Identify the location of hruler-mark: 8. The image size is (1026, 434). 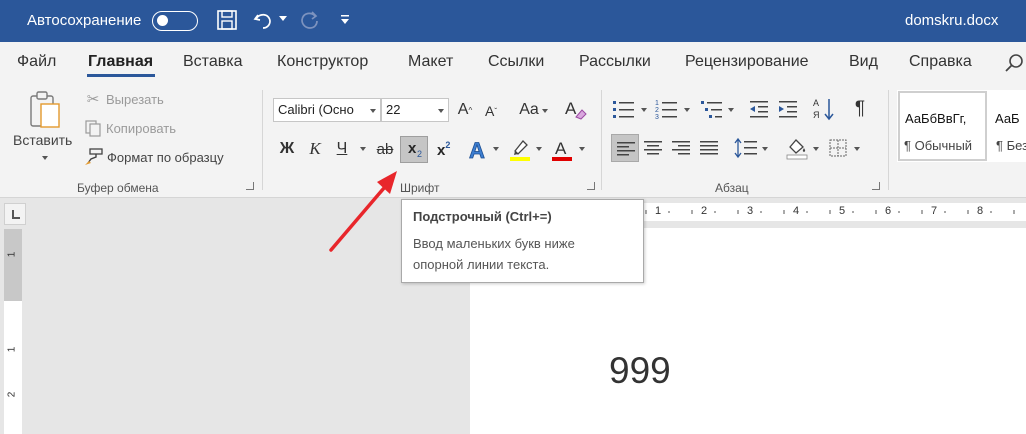
(980, 211).